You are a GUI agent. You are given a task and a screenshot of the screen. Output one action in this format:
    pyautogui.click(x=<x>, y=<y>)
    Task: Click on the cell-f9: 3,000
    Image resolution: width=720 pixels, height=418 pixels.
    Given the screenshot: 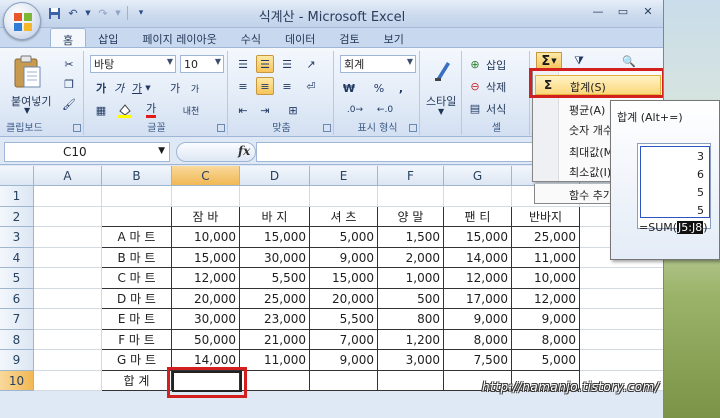 What is the action you would take?
    pyautogui.click(x=411, y=360)
    